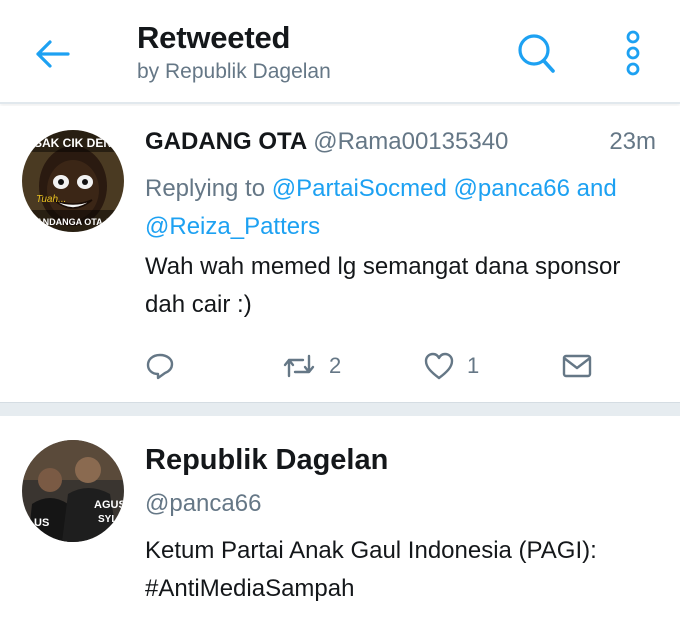 This screenshot has width=680, height=638. Describe the element at coordinates (473, 365) in the screenshot. I see `like-count: 1` at that location.